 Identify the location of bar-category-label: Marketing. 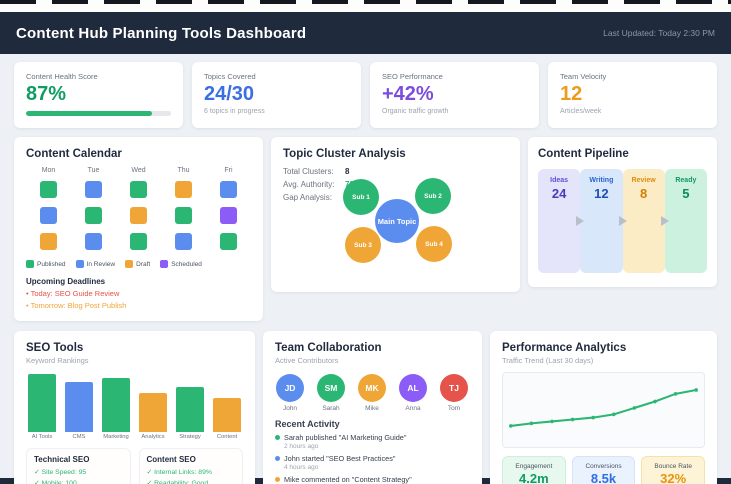
(116, 437).